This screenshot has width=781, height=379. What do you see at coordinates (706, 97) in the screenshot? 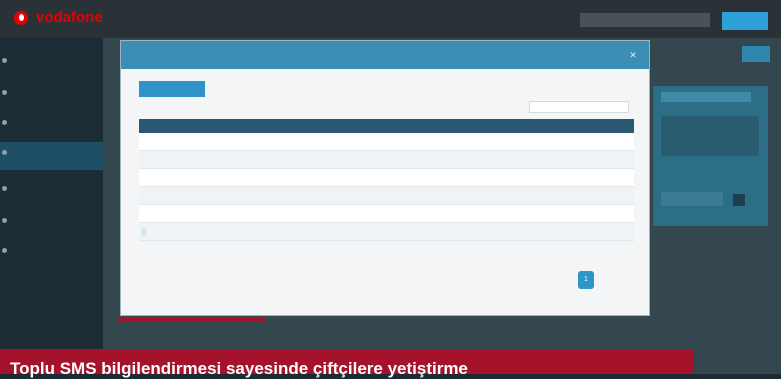
I see `right-panel-header` at bounding box center [706, 97].